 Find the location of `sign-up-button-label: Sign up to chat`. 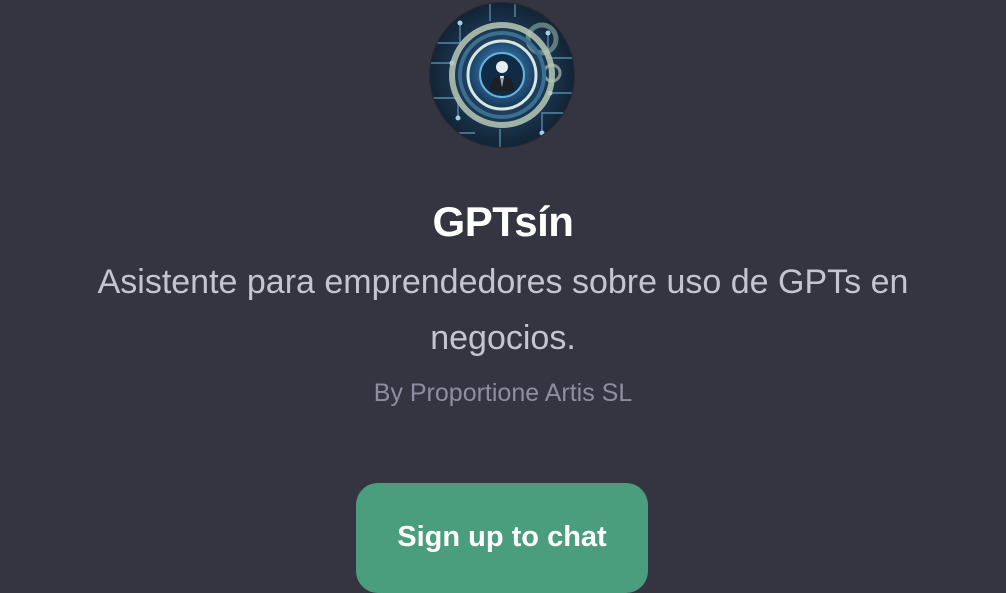

sign-up-button-label: Sign up to chat is located at coordinates (502, 537).